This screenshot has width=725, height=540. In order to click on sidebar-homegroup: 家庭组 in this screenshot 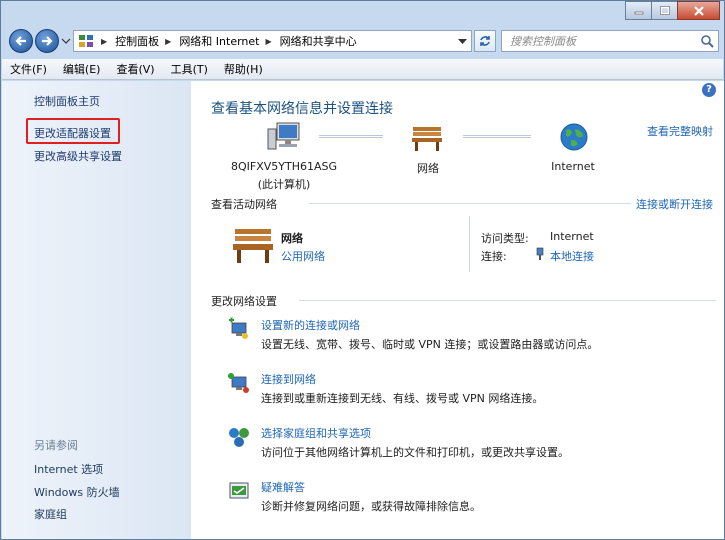, I will do `click(50, 514)`.